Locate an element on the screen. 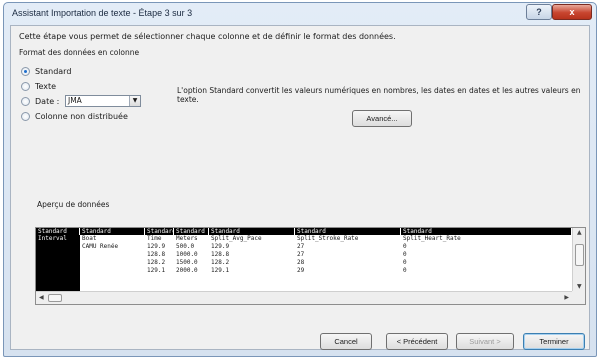 This screenshot has height=360, width=601. radio-skip-column-indicator is located at coordinates (25, 116).